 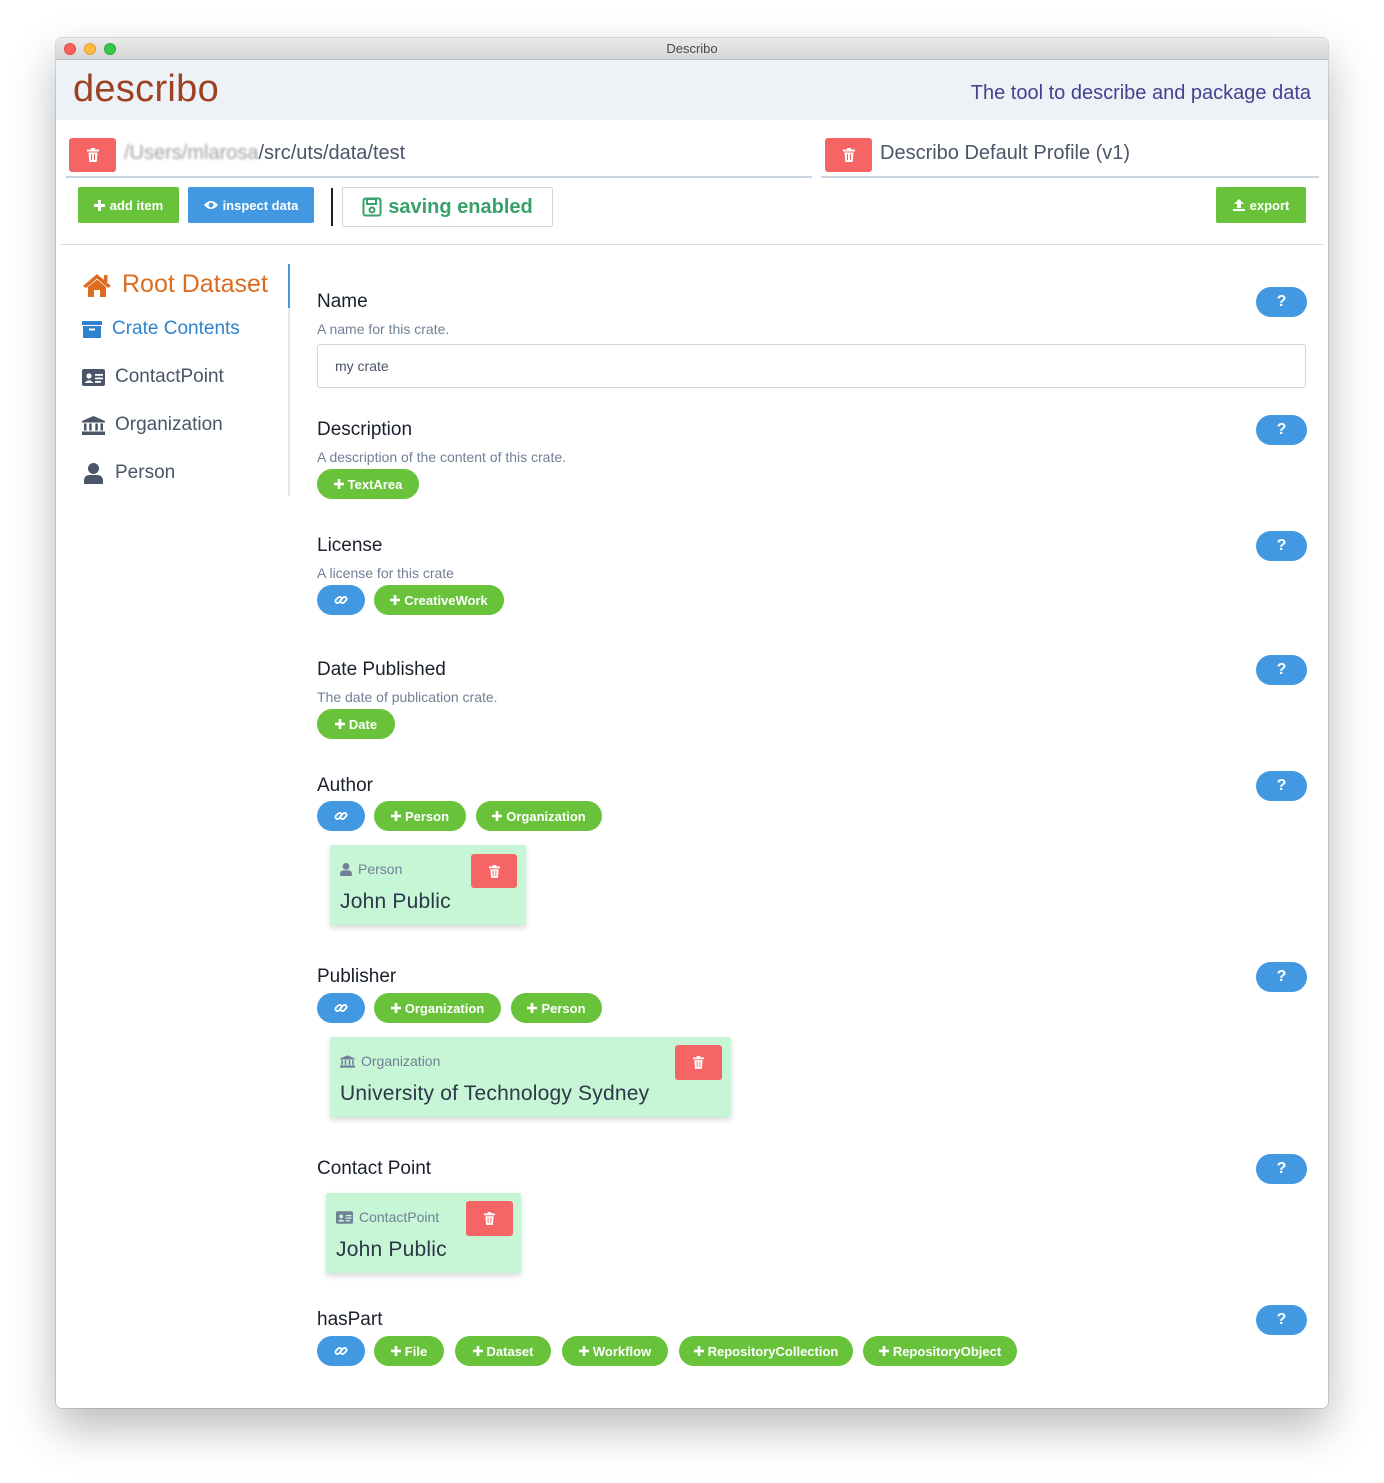 I want to click on field-label: Description, so click(x=365, y=429).